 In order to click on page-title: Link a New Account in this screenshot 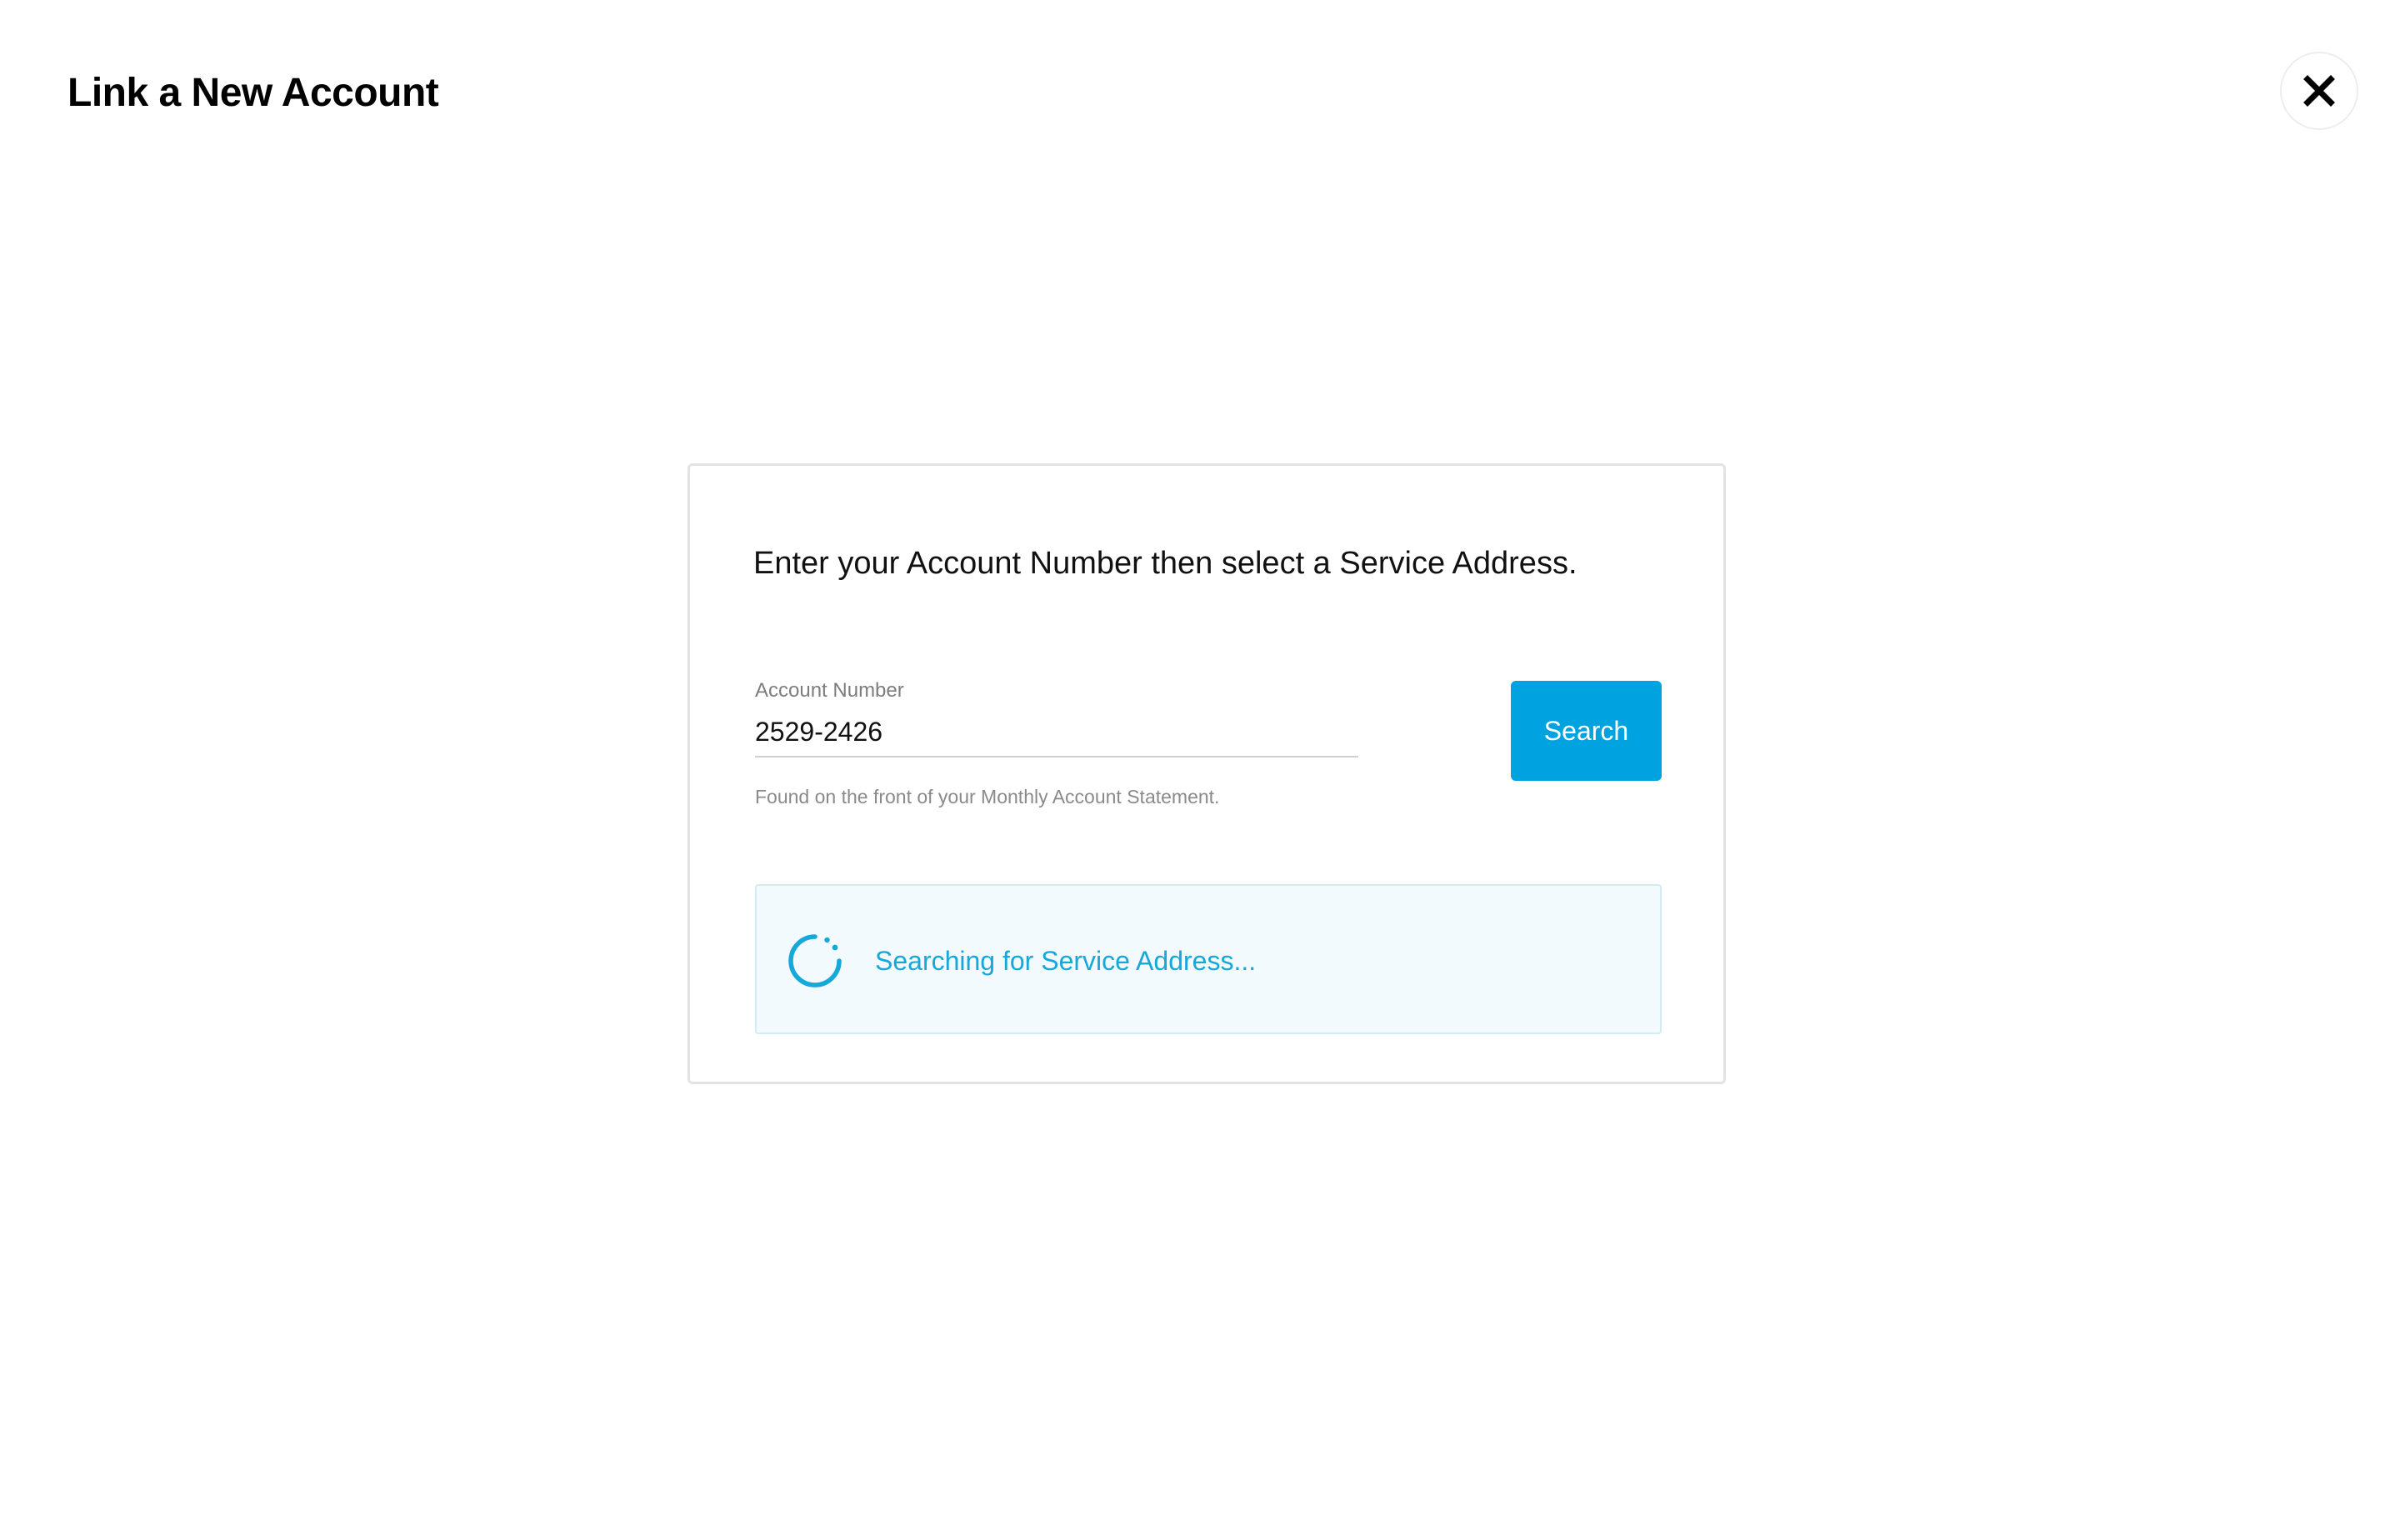, I will do `click(253, 93)`.